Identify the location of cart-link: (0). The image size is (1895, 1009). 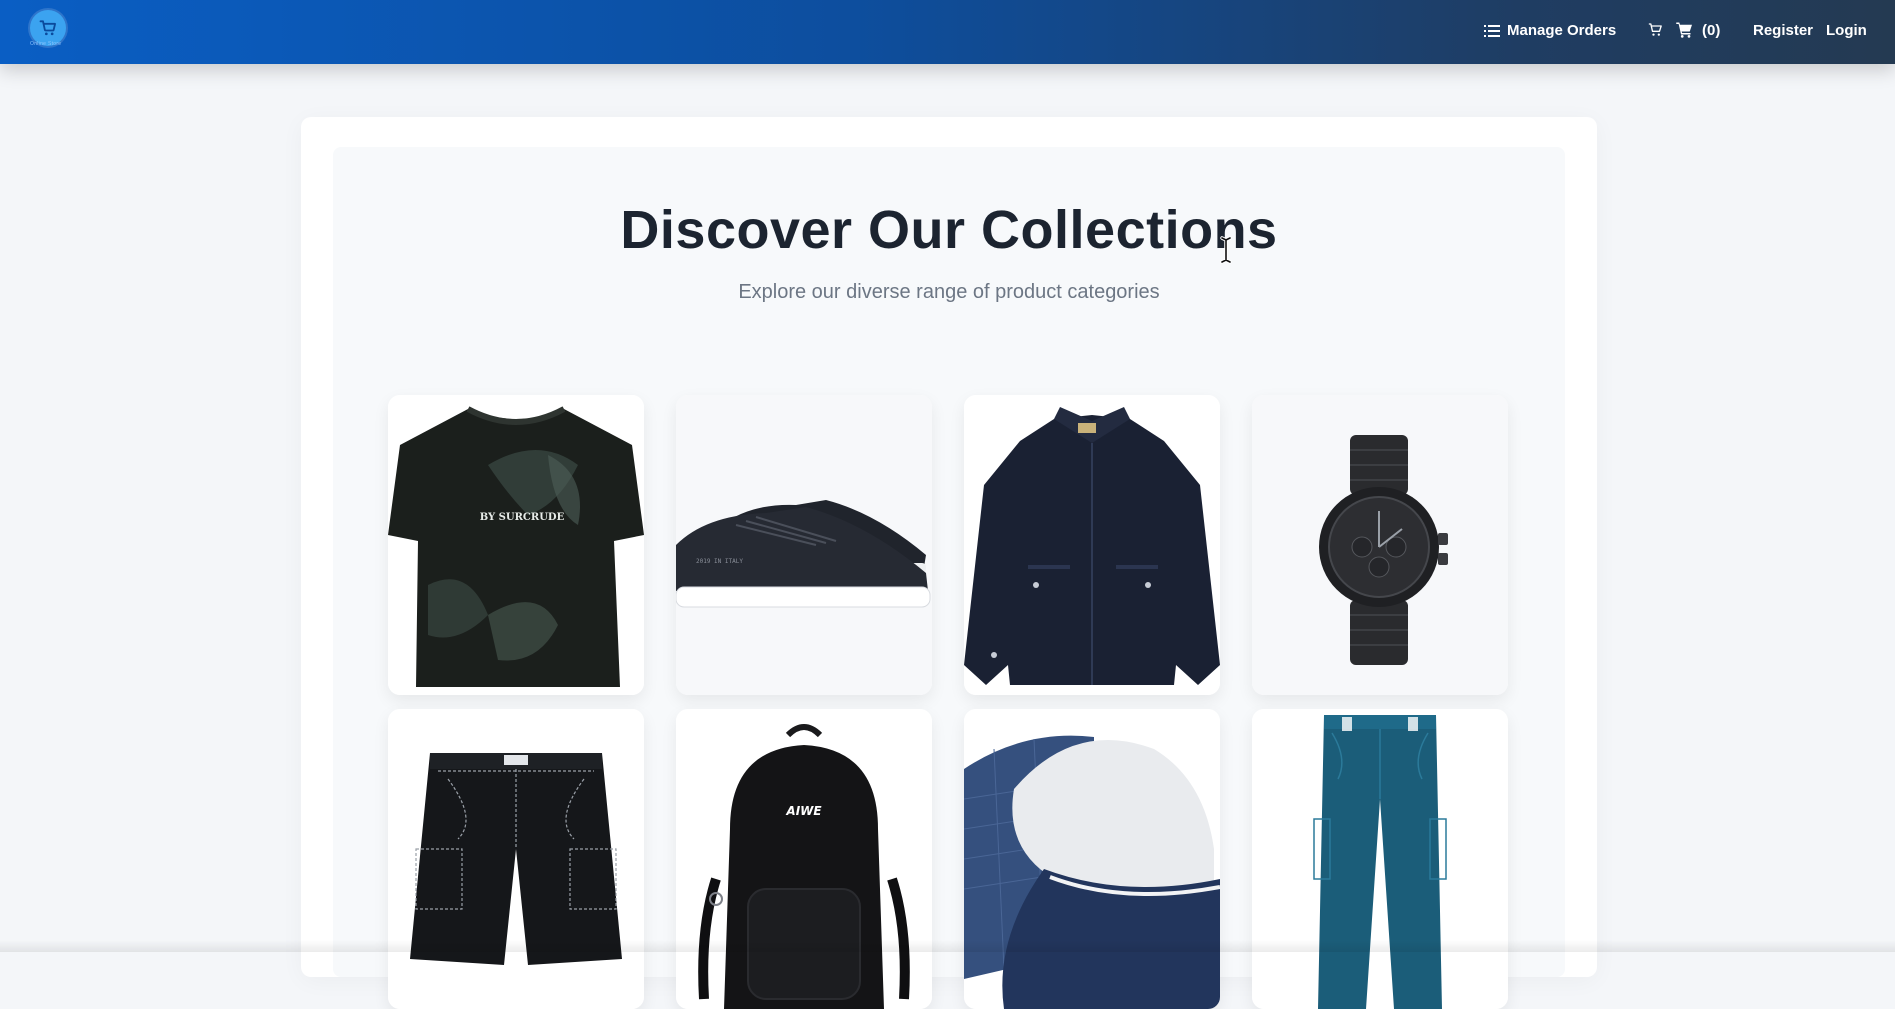
(1697, 30).